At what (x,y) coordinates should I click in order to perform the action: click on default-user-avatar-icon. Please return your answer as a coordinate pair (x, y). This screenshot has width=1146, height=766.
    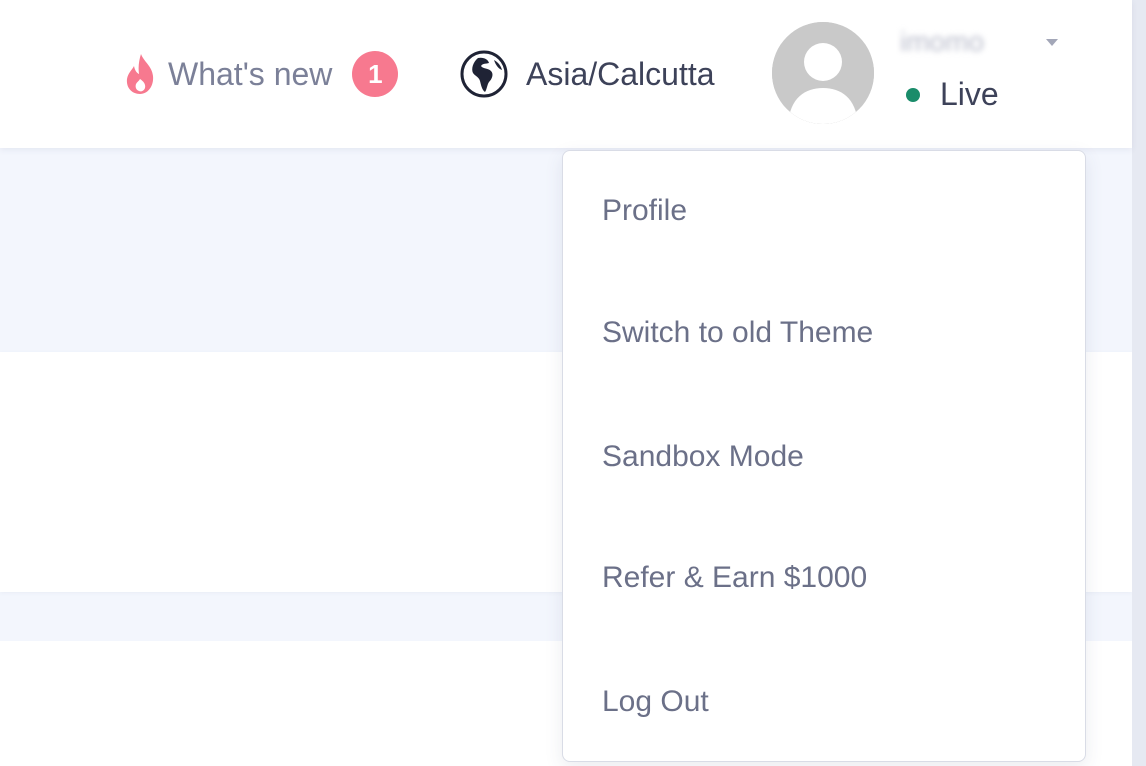
    Looking at the image, I should click on (823, 73).